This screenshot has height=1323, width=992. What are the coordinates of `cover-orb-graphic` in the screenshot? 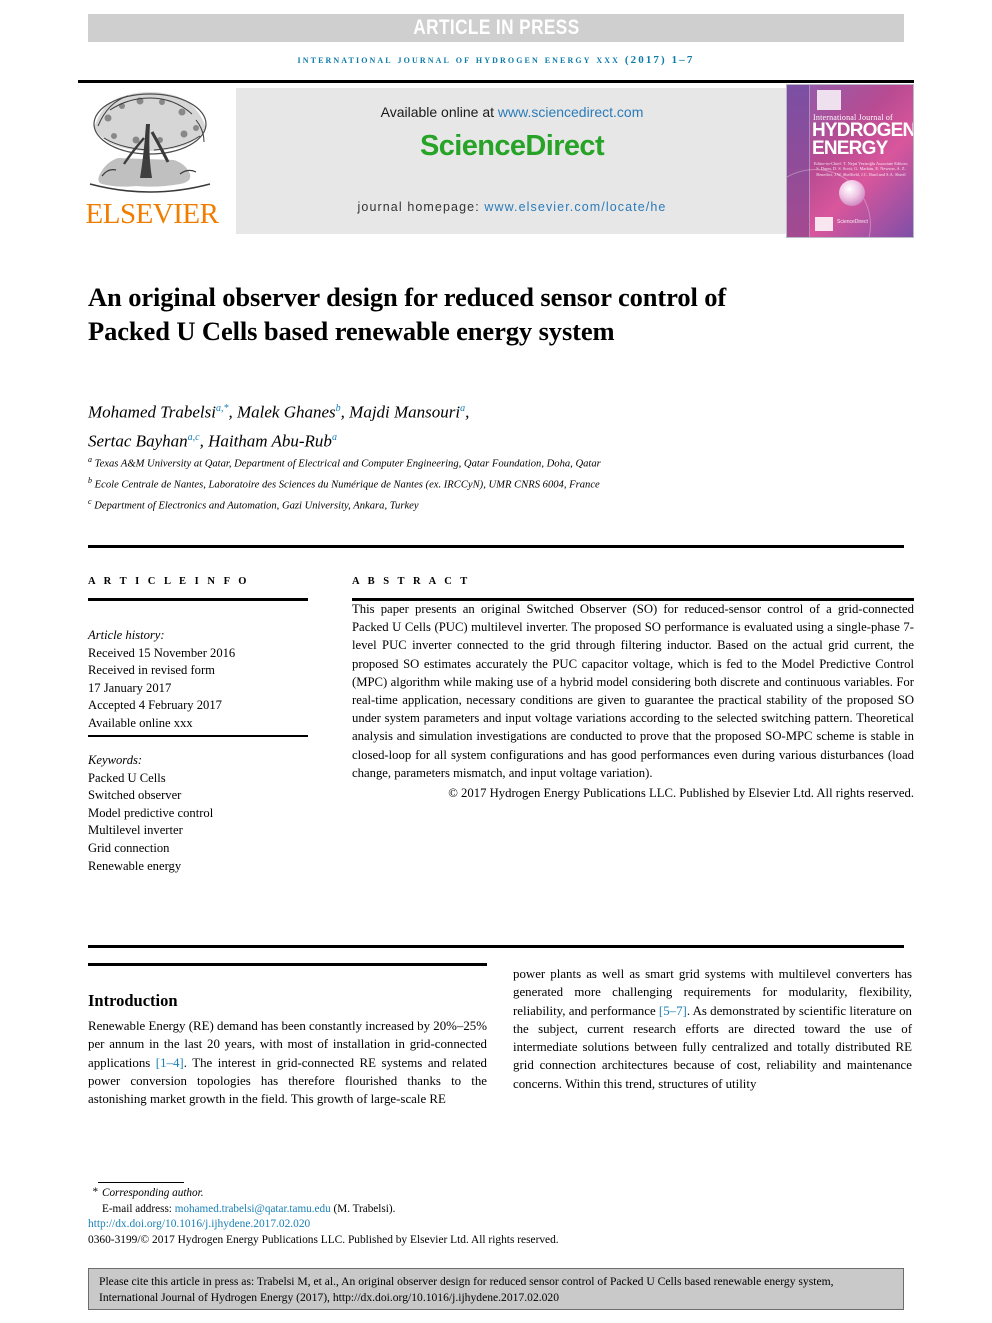 It's located at (852, 193).